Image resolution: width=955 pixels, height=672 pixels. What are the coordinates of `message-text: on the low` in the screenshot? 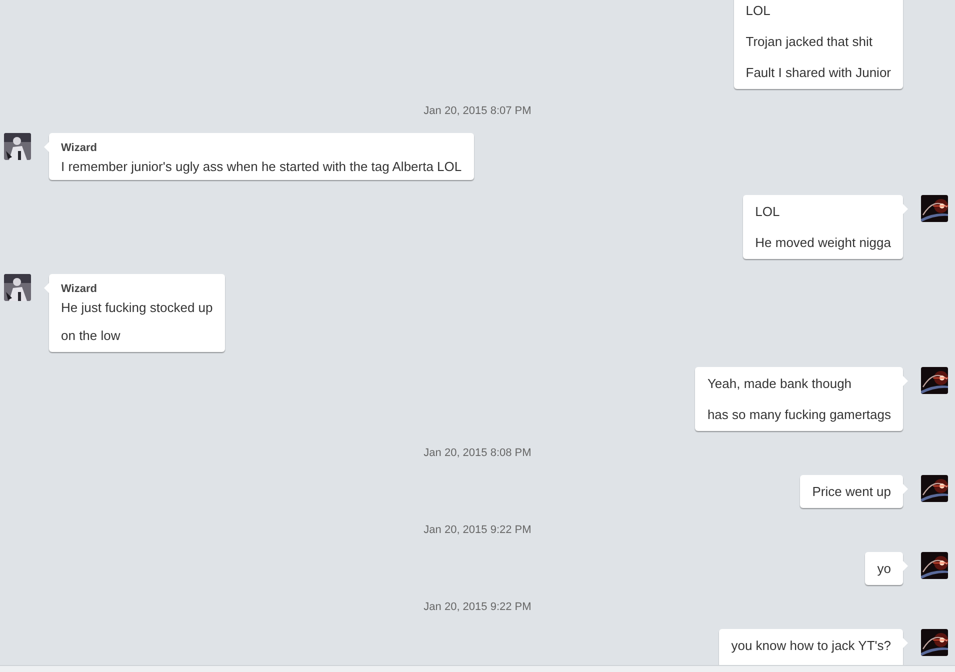 It's located at (91, 336).